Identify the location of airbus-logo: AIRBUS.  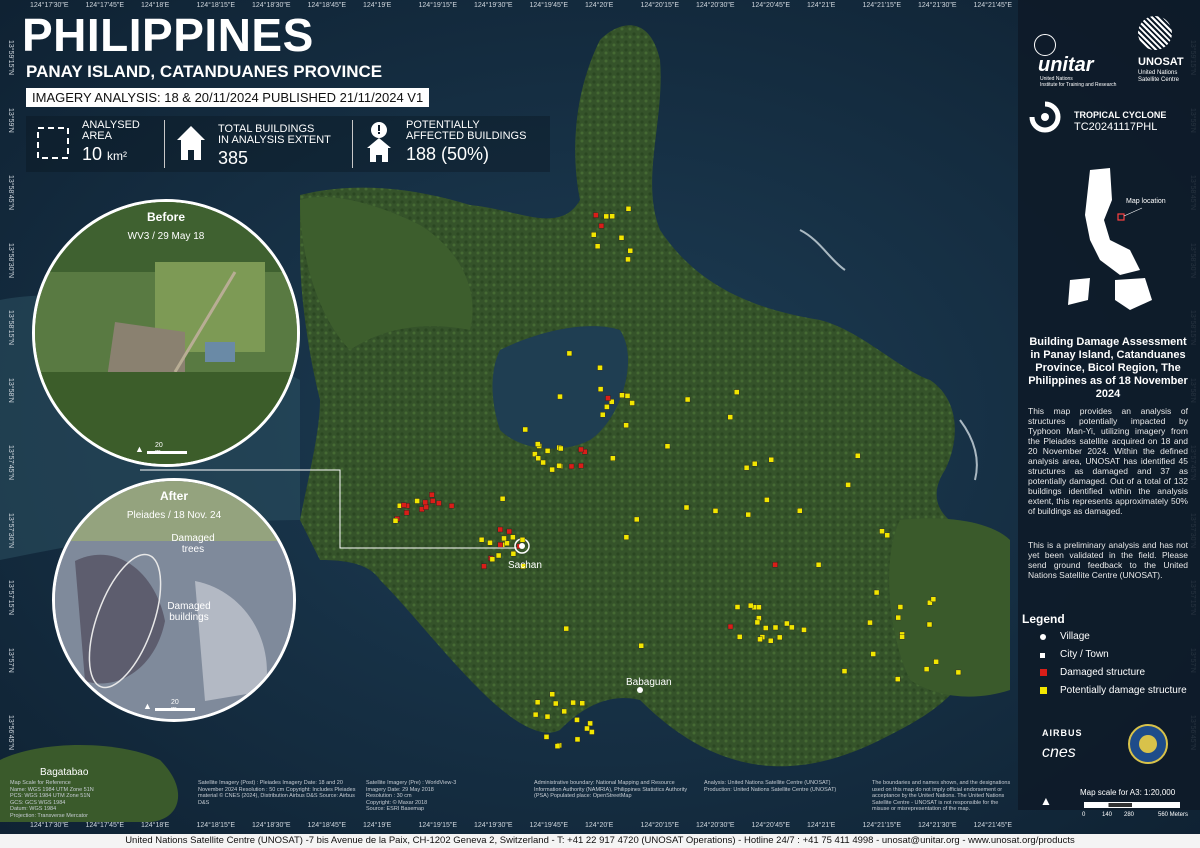
(1062, 733).